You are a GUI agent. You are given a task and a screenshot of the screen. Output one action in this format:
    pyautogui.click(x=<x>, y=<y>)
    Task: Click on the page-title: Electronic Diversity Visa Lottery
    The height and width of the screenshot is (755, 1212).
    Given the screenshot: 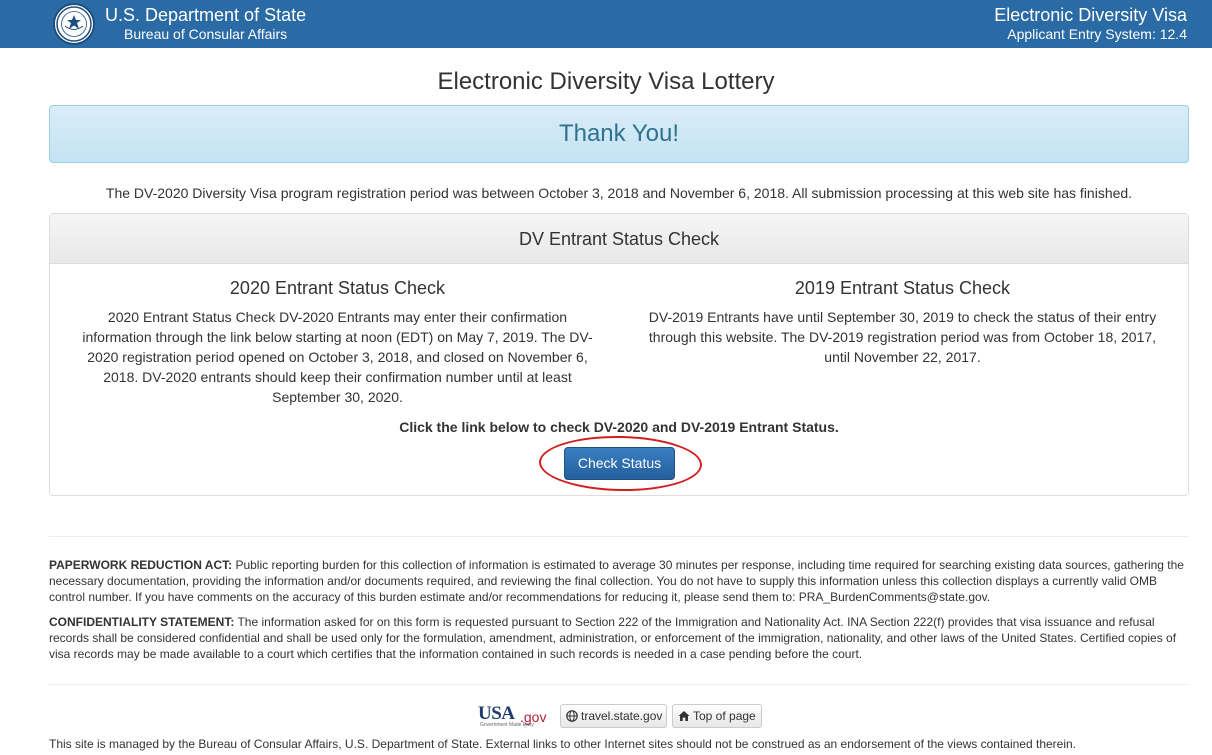 What is the action you would take?
    pyautogui.click(x=606, y=81)
    